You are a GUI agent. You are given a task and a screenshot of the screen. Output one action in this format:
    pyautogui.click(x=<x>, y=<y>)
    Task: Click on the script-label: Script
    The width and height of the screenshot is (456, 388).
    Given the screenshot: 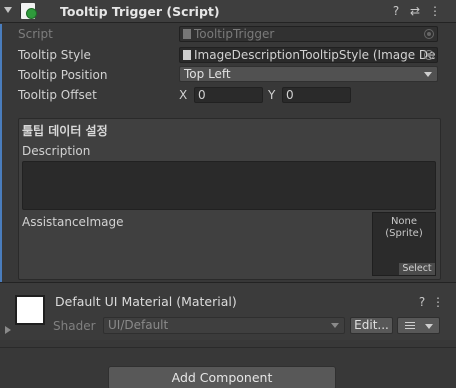 What is the action you would take?
    pyautogui.click(x=35, y=34)
    